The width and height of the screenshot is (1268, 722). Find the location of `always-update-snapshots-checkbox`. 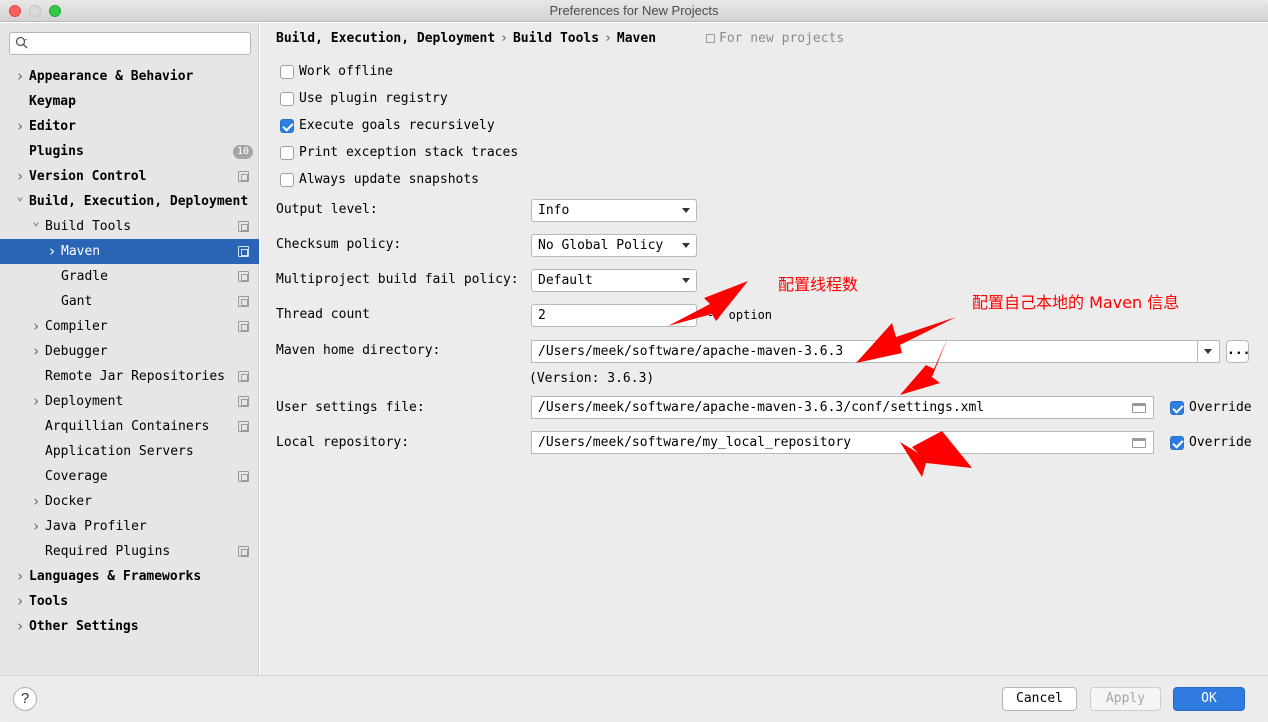

always-update-snapshots-checkbox is located at coordinates (287, 180).